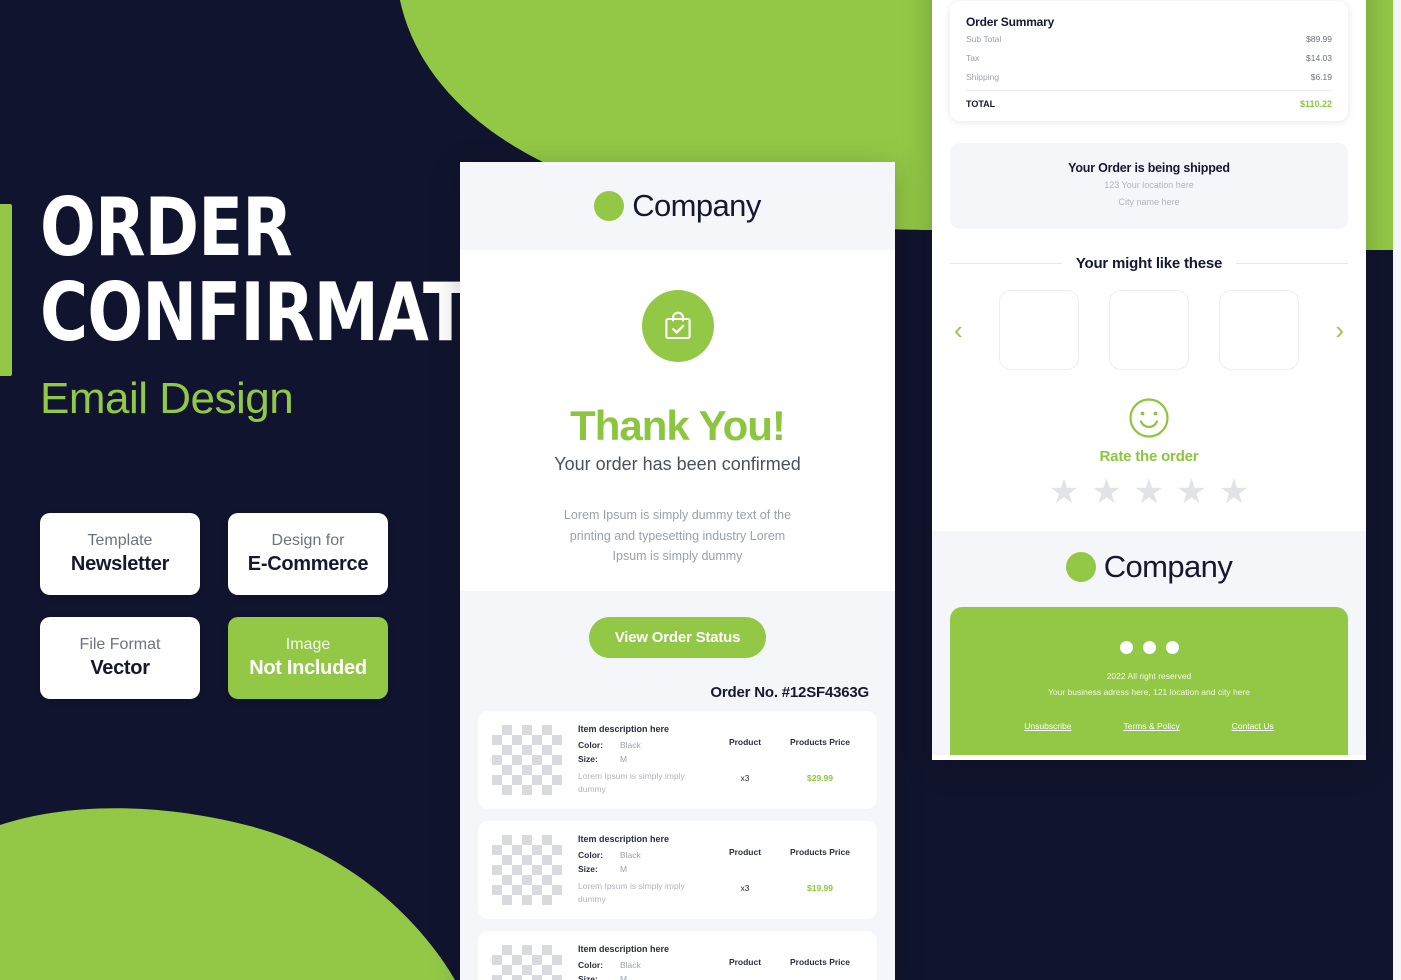 The height and width of the screenshot is (980, 1401). What do you see at coordinates (1321, 77) in the screenshot?
I see `summary-amount: $6.19` at bounding box center [1321, 77].